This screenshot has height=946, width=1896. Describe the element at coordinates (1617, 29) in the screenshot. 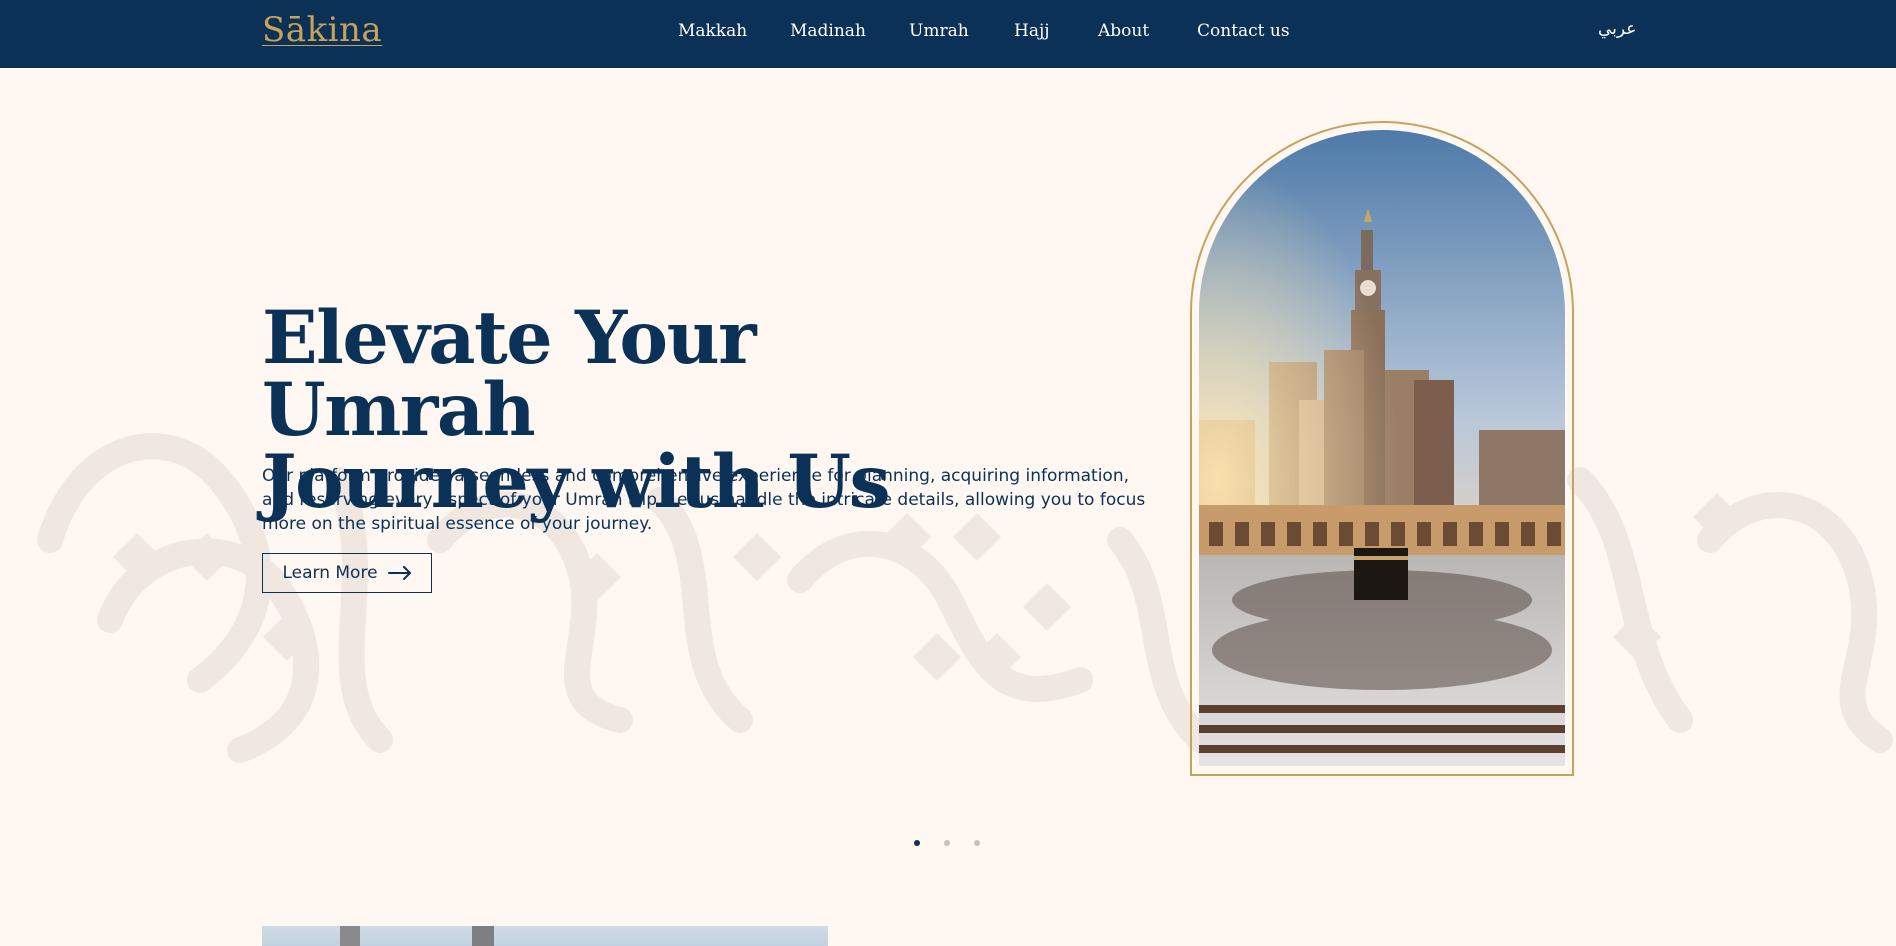

I see `language-toggle: عربي` at that location.